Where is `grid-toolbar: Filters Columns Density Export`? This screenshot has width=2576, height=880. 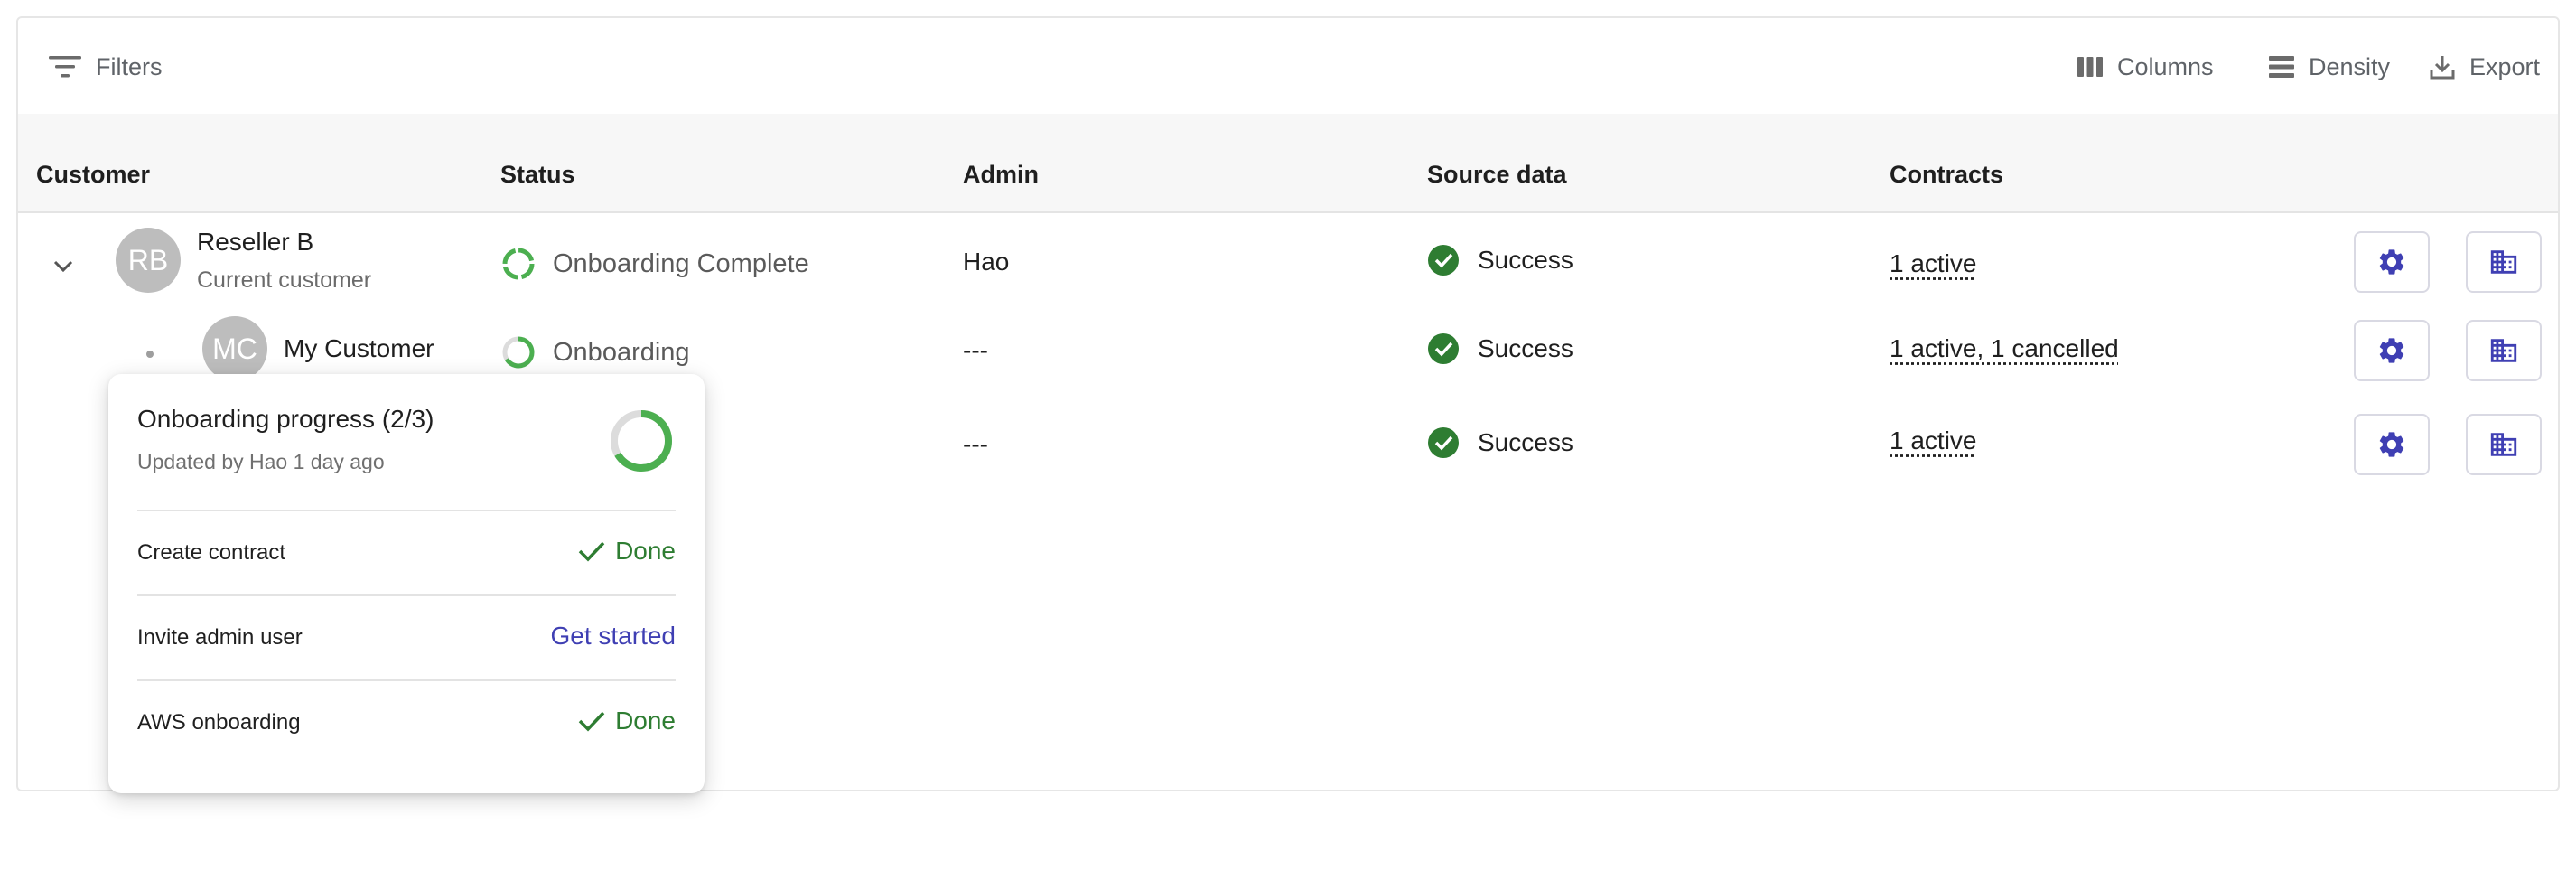 grid-toolbar: Filters Columns Density Export is located at coordinates (1288, 66).